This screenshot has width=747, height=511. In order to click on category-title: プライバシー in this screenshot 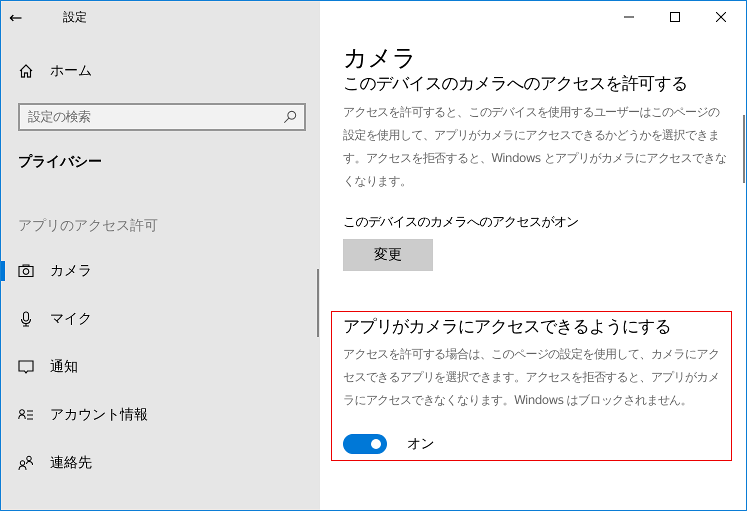, I will do `click(60, 162)`.